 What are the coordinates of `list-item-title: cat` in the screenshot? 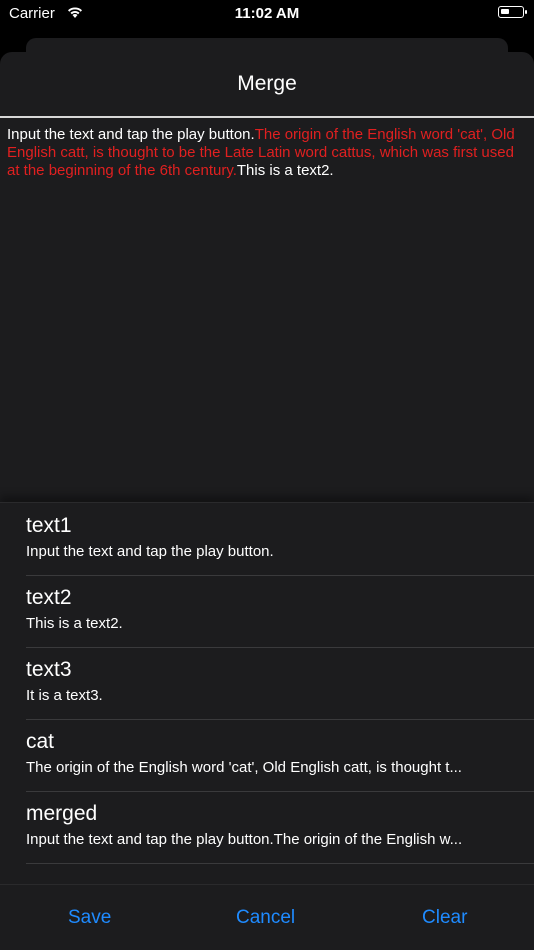 It's located at (40, 741).